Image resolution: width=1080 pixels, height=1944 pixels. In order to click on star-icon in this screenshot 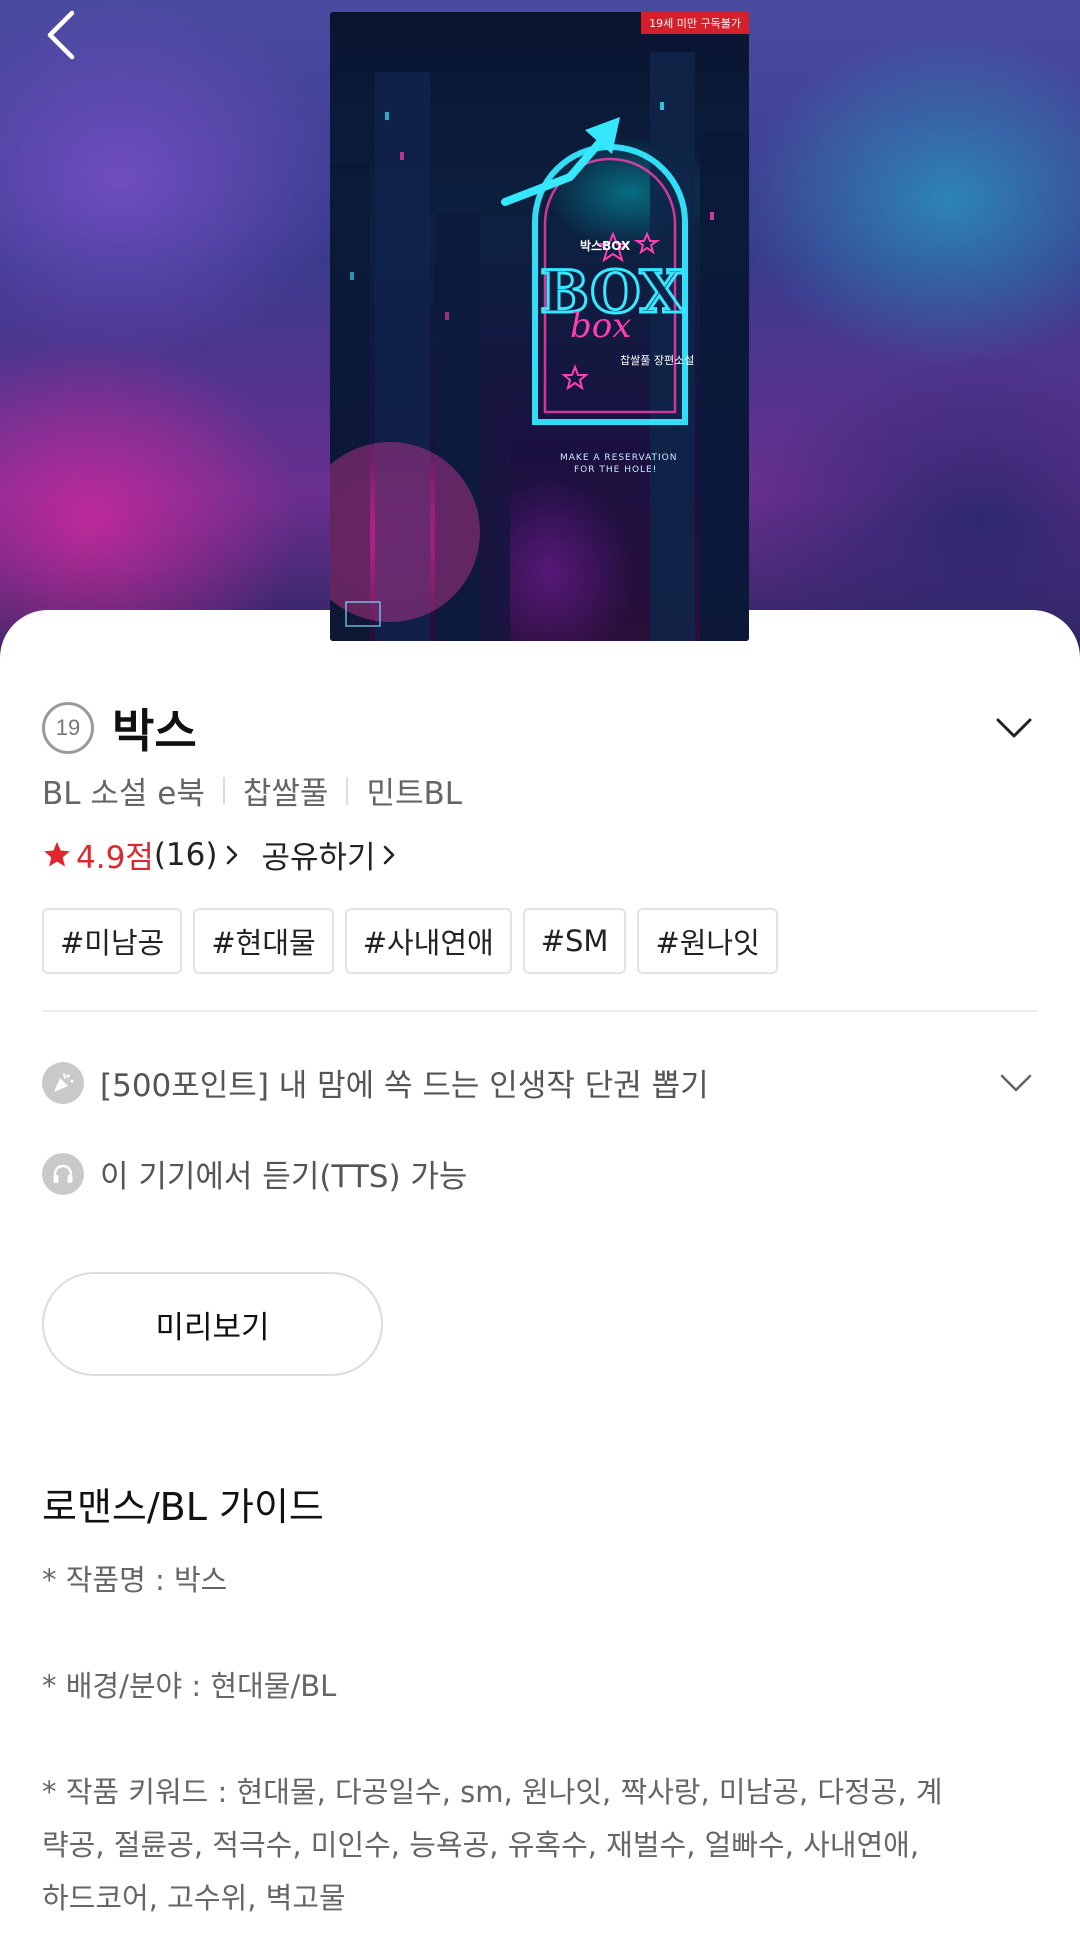, I will do `click(57, 853)`.